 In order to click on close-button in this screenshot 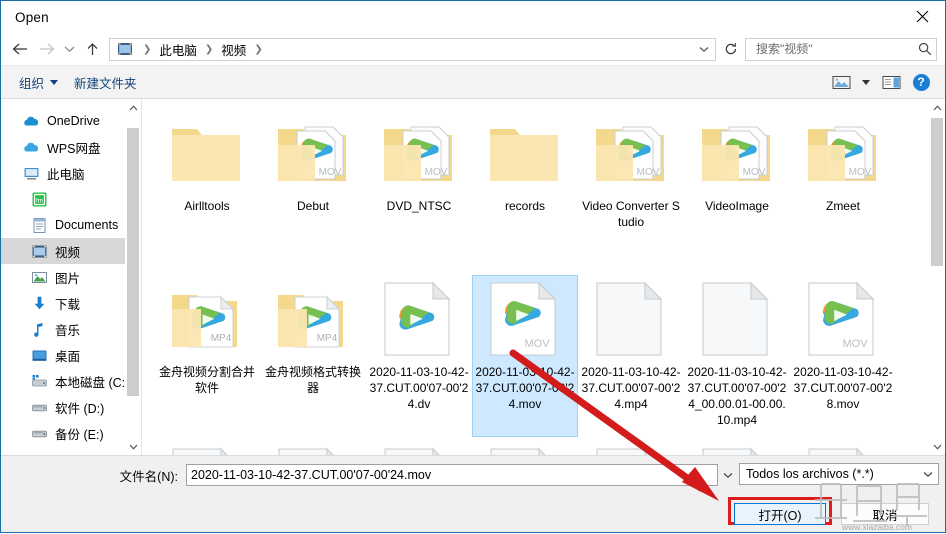, I will do `click(922, 16)`.